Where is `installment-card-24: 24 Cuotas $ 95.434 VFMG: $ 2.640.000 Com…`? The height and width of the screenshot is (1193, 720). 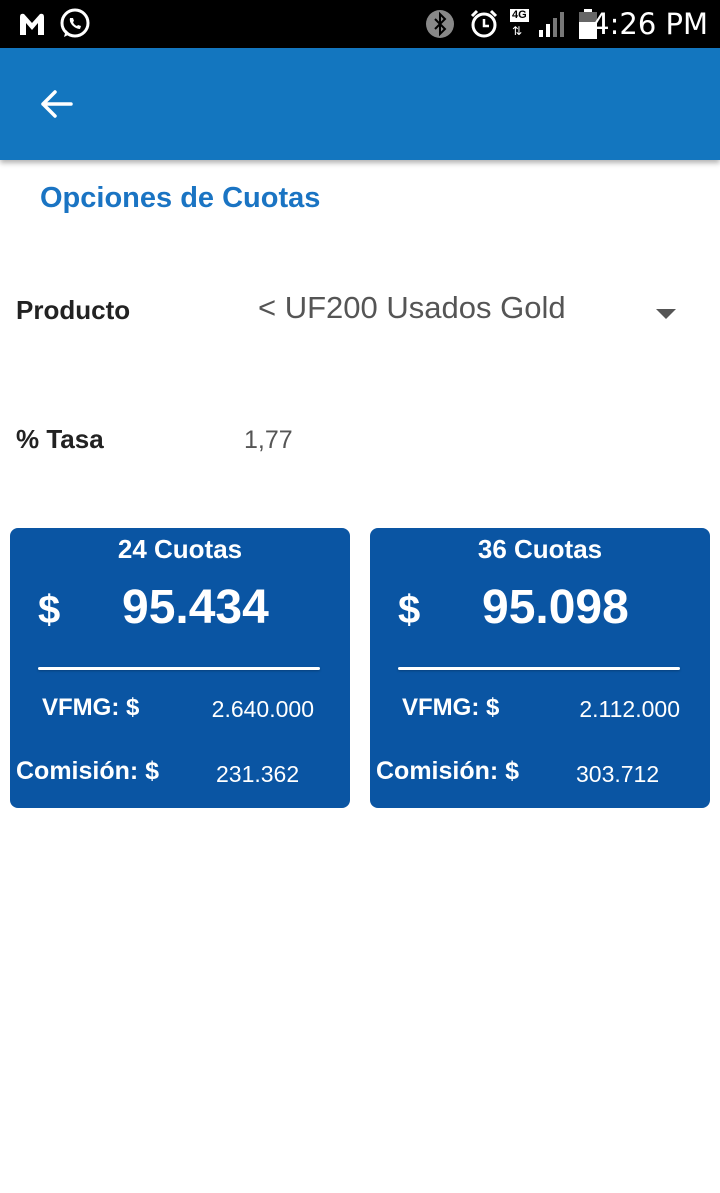 installment-card-24: 24 Cuotas $ 95.434 VFMG: $ 2.640.000 Com… is located at coordinates (180, 668).